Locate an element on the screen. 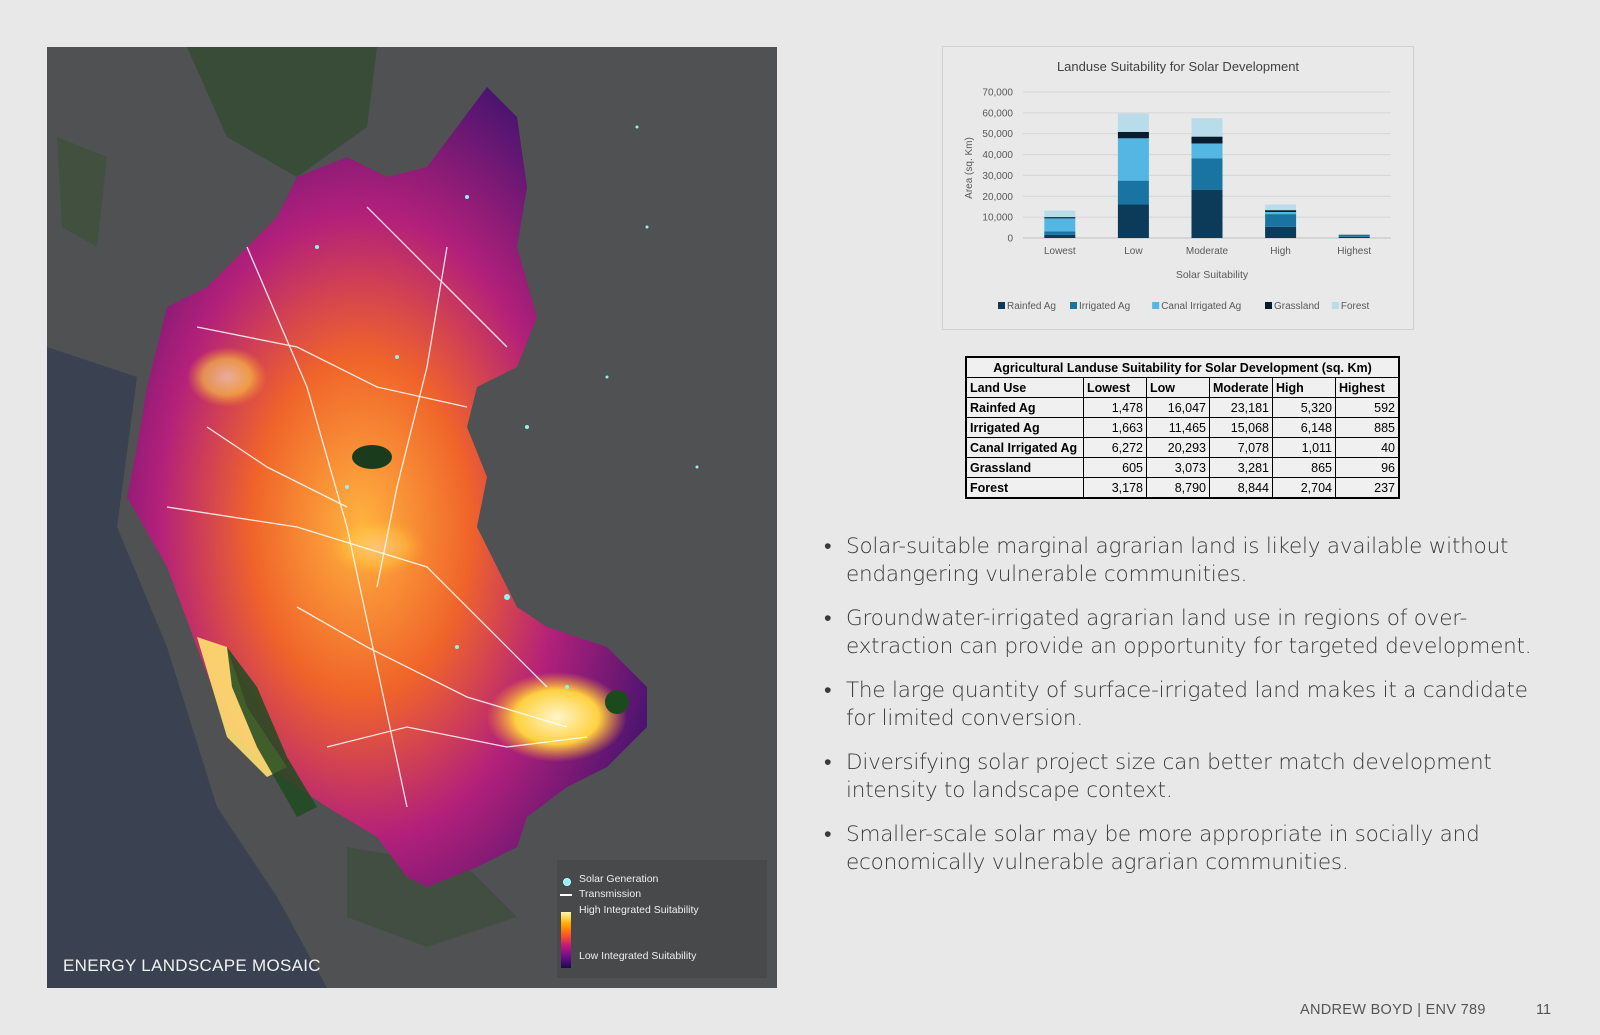 This screenshot has height=1035, width=1600. y-tick-label: 70,000 is located at coordinates (997, 93).